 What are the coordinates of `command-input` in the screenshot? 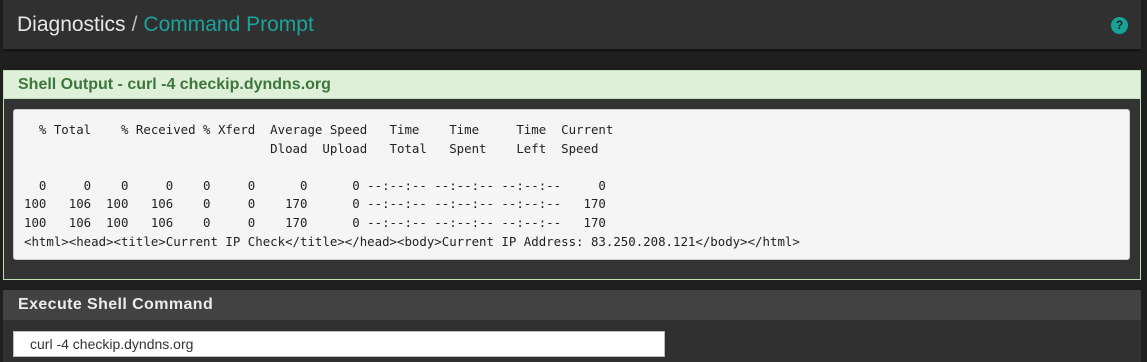 It's located at (339, 344).